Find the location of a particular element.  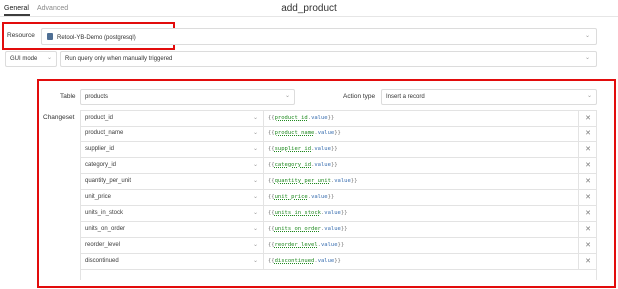

changeset-value: {{discontinued.value}} is located at coordinates (304, 261).